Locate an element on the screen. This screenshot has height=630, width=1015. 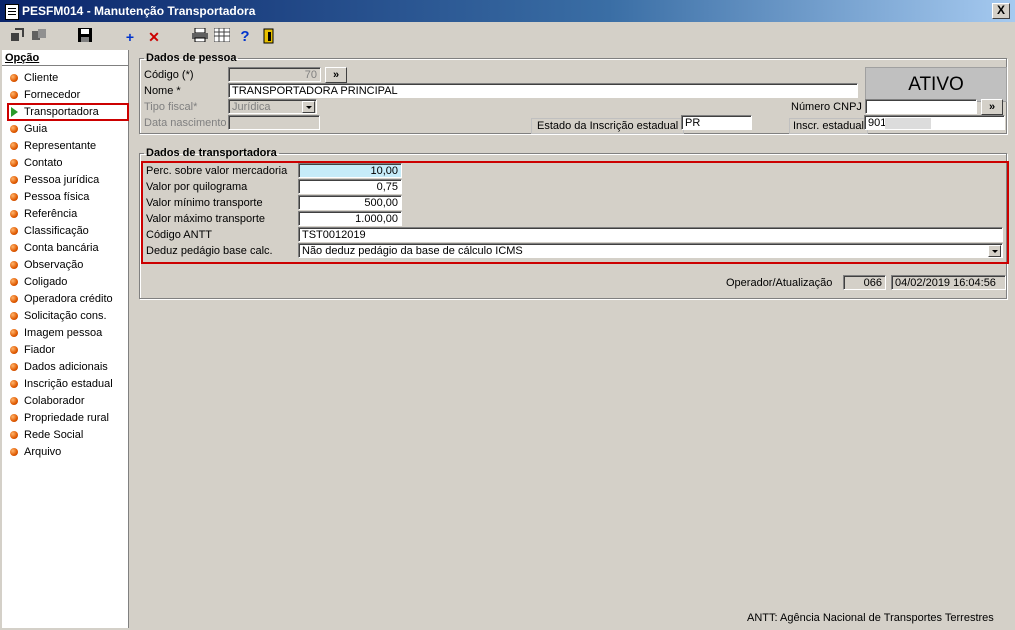
swap-icon is located at coordinates (39, 37).